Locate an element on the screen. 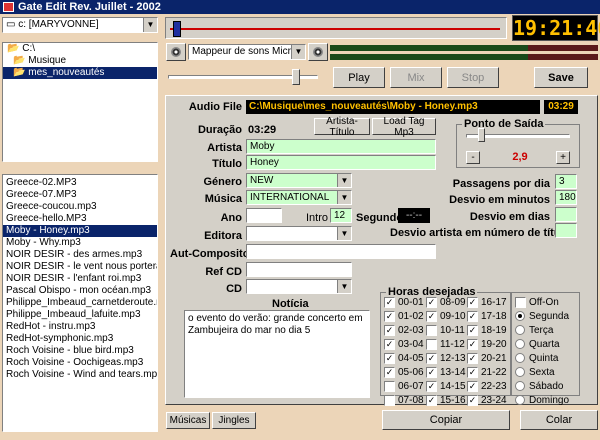 This screenshot has height=440, width=600. day-radio: Sexta is located at coordinates (542, 373).